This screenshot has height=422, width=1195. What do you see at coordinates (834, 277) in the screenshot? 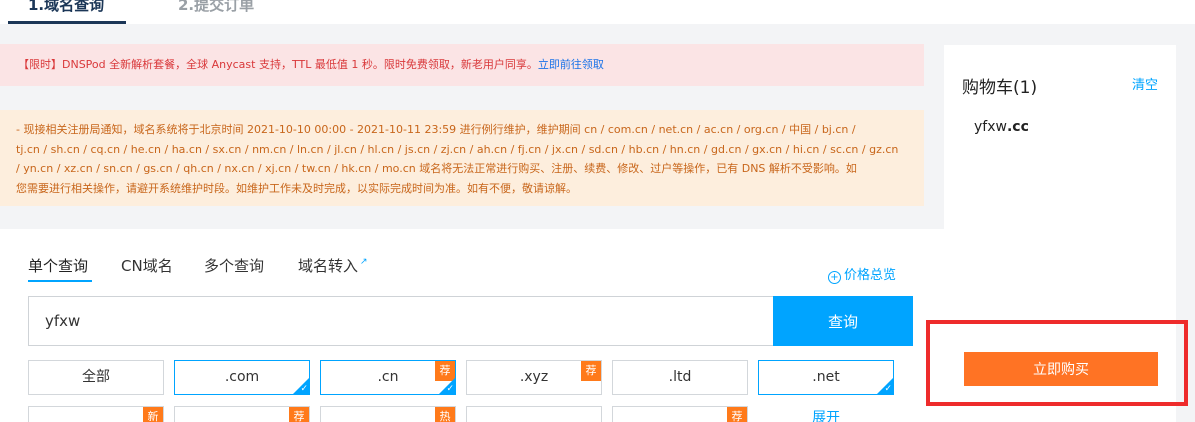
I see `plus-circle-icon: +` at bounding box center [834, 277].